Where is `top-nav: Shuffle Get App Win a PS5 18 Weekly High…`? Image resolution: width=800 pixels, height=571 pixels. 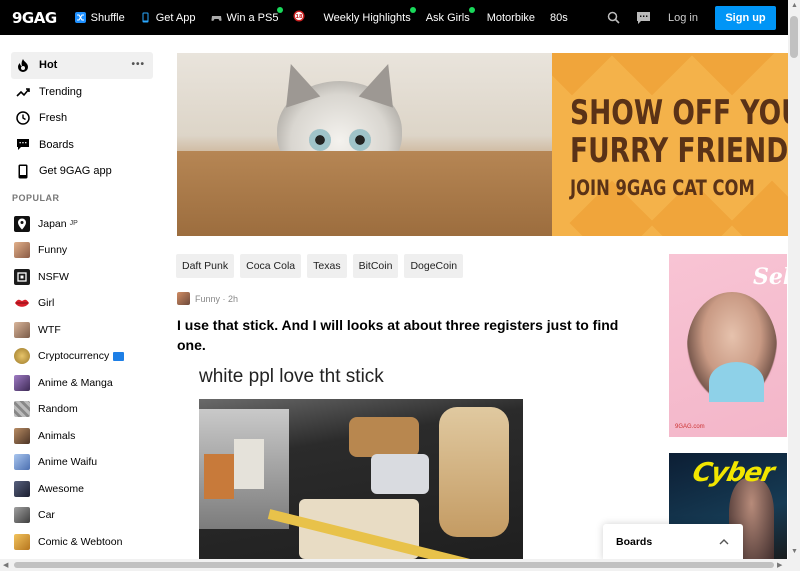
top-nav: Shuffle Get App Win a PS5 18 Weekly High… is located at coordinates (328, 15).